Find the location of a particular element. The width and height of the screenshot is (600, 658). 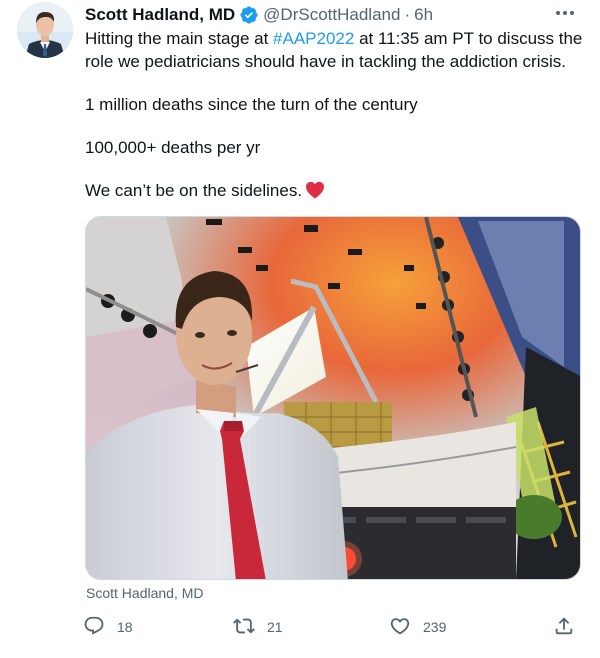

text-segment: Hitting the main stage at is located at coordinates (179, 38).